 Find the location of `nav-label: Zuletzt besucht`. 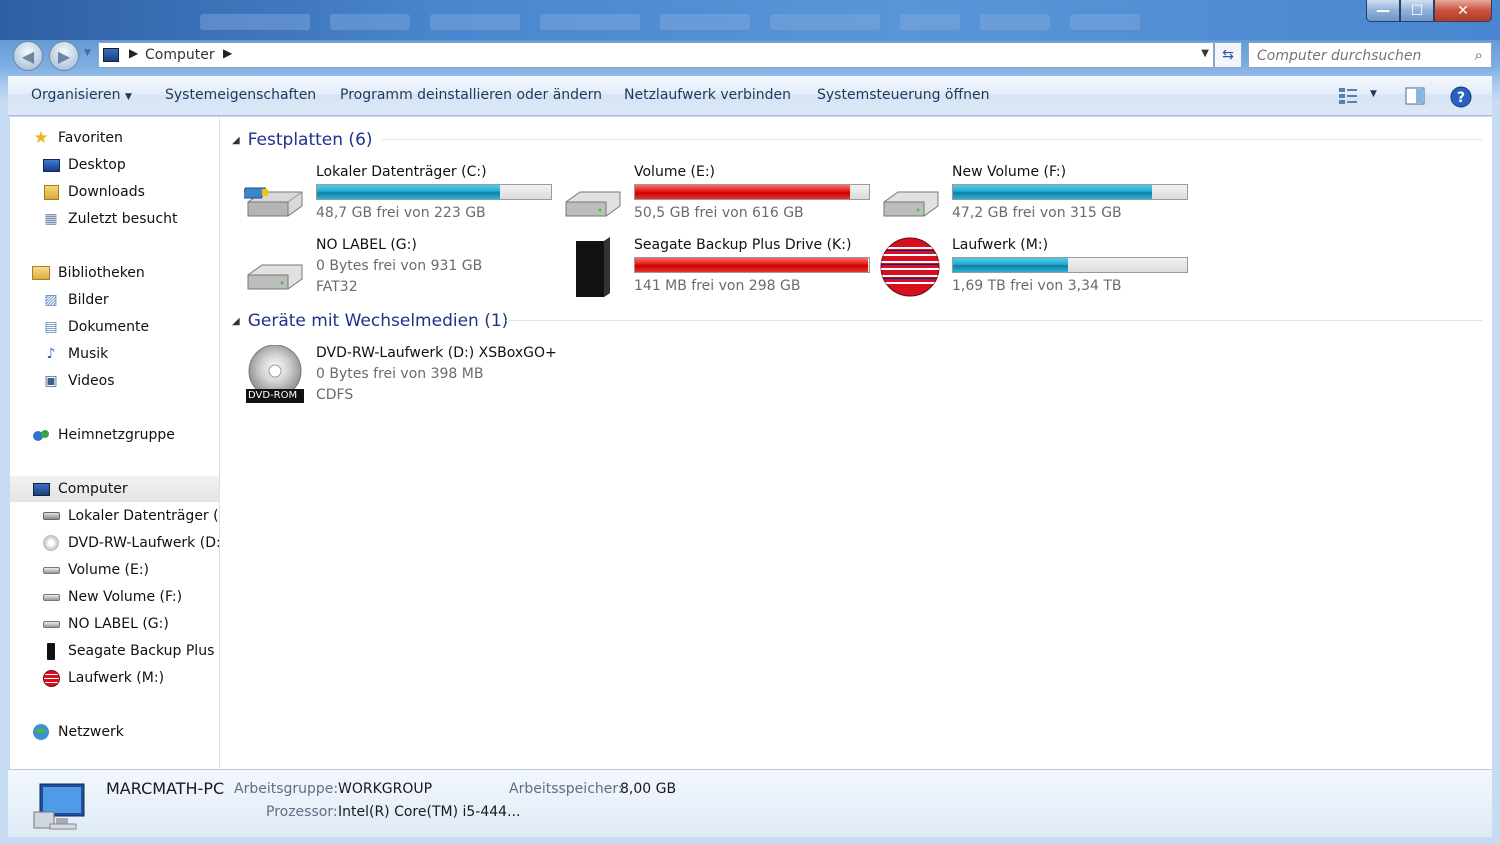

nav-label: Zuletzt besucht is located at coordinates (123, 219).